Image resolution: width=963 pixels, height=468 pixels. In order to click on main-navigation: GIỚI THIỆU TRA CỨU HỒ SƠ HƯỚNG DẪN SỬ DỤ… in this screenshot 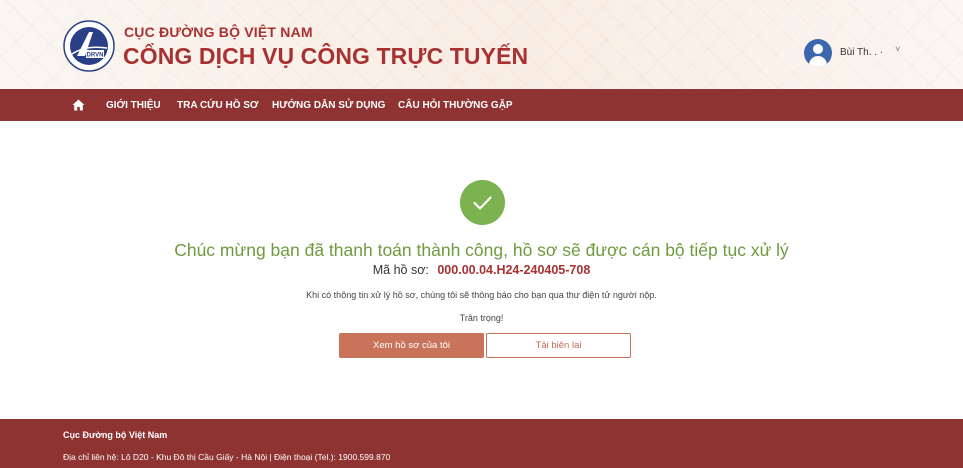, I will do `click(481, 105)`.